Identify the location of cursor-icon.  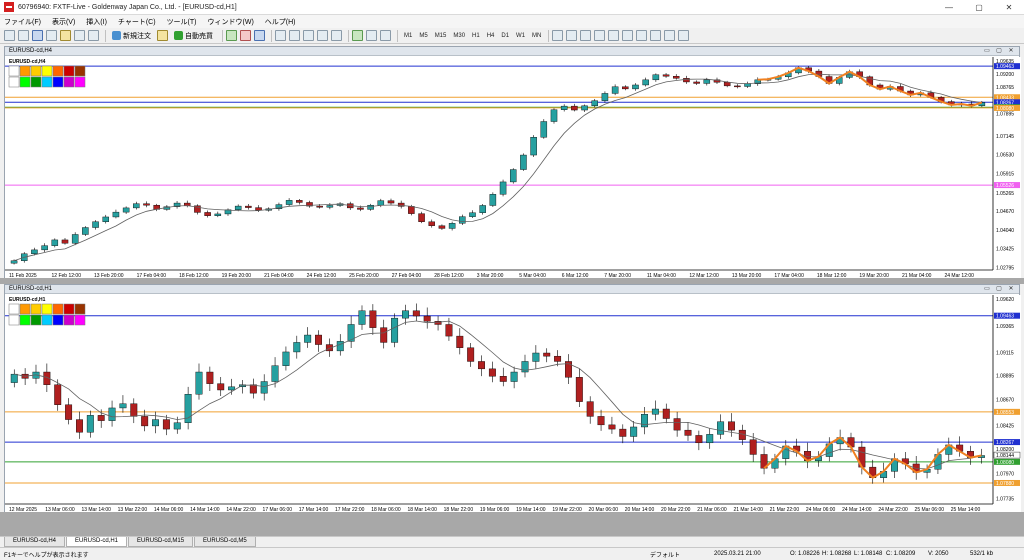
(558, 35).